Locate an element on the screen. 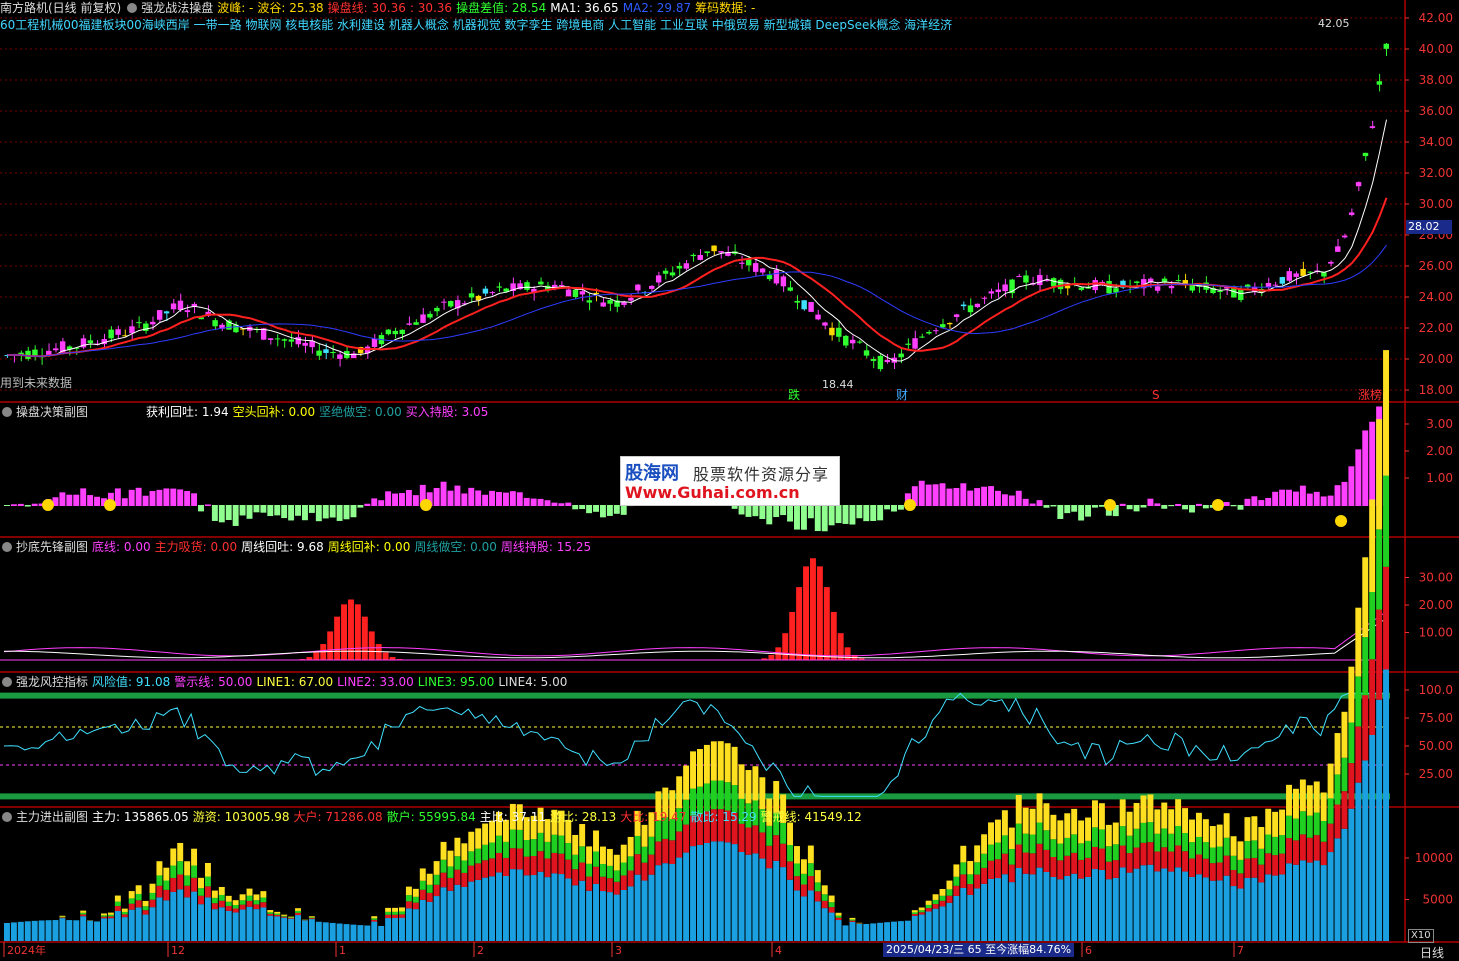  panel2-menu-icon is located at coordinates (7, 412).